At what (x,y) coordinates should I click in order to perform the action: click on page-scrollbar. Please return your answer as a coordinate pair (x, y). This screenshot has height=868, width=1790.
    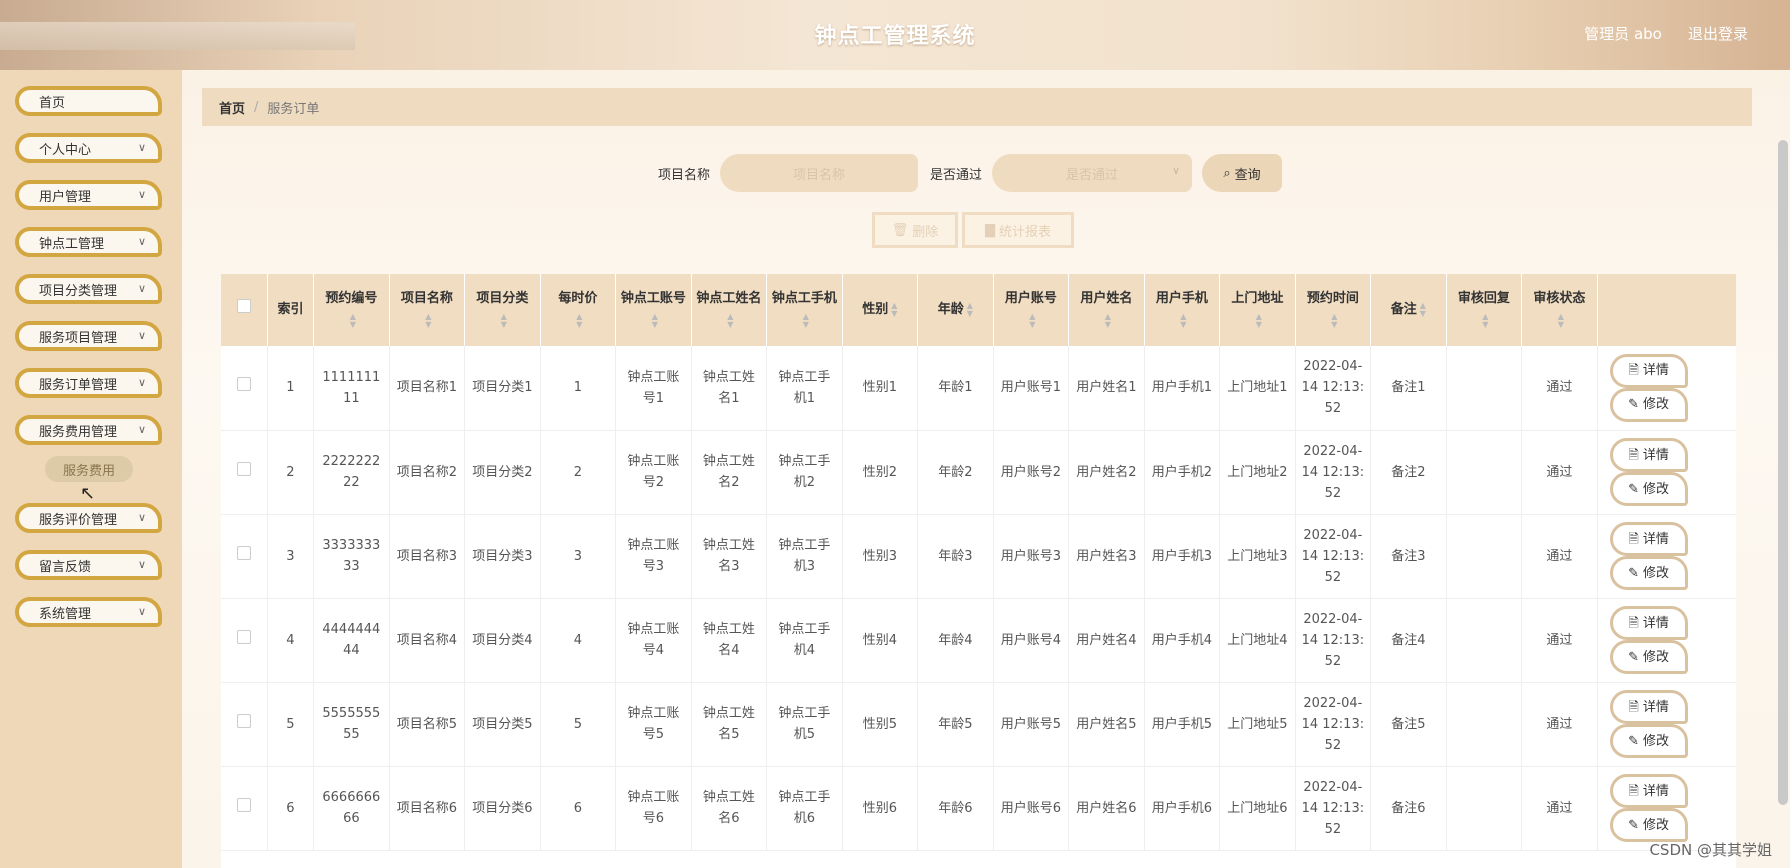
    Looking at the image, I should click on (1783, 472).